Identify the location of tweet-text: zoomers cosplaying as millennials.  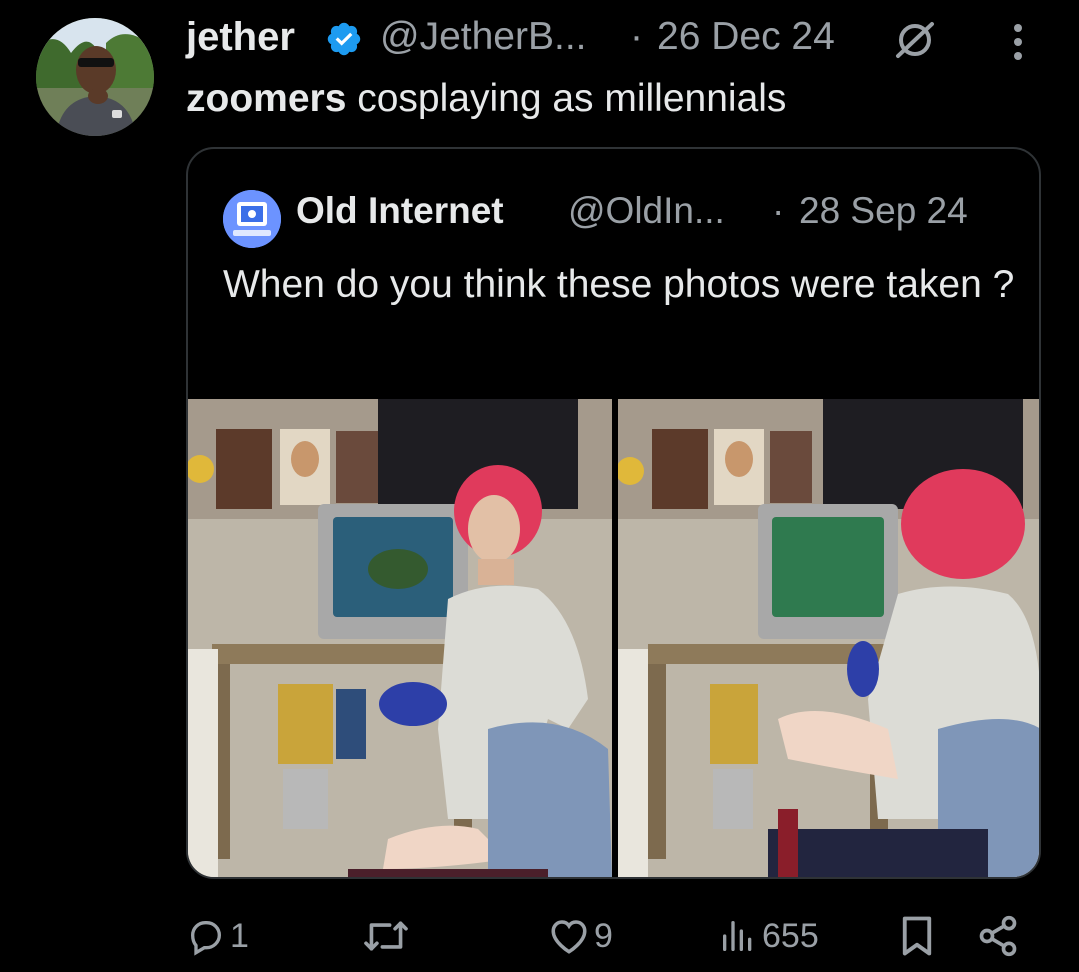
(486, 99).